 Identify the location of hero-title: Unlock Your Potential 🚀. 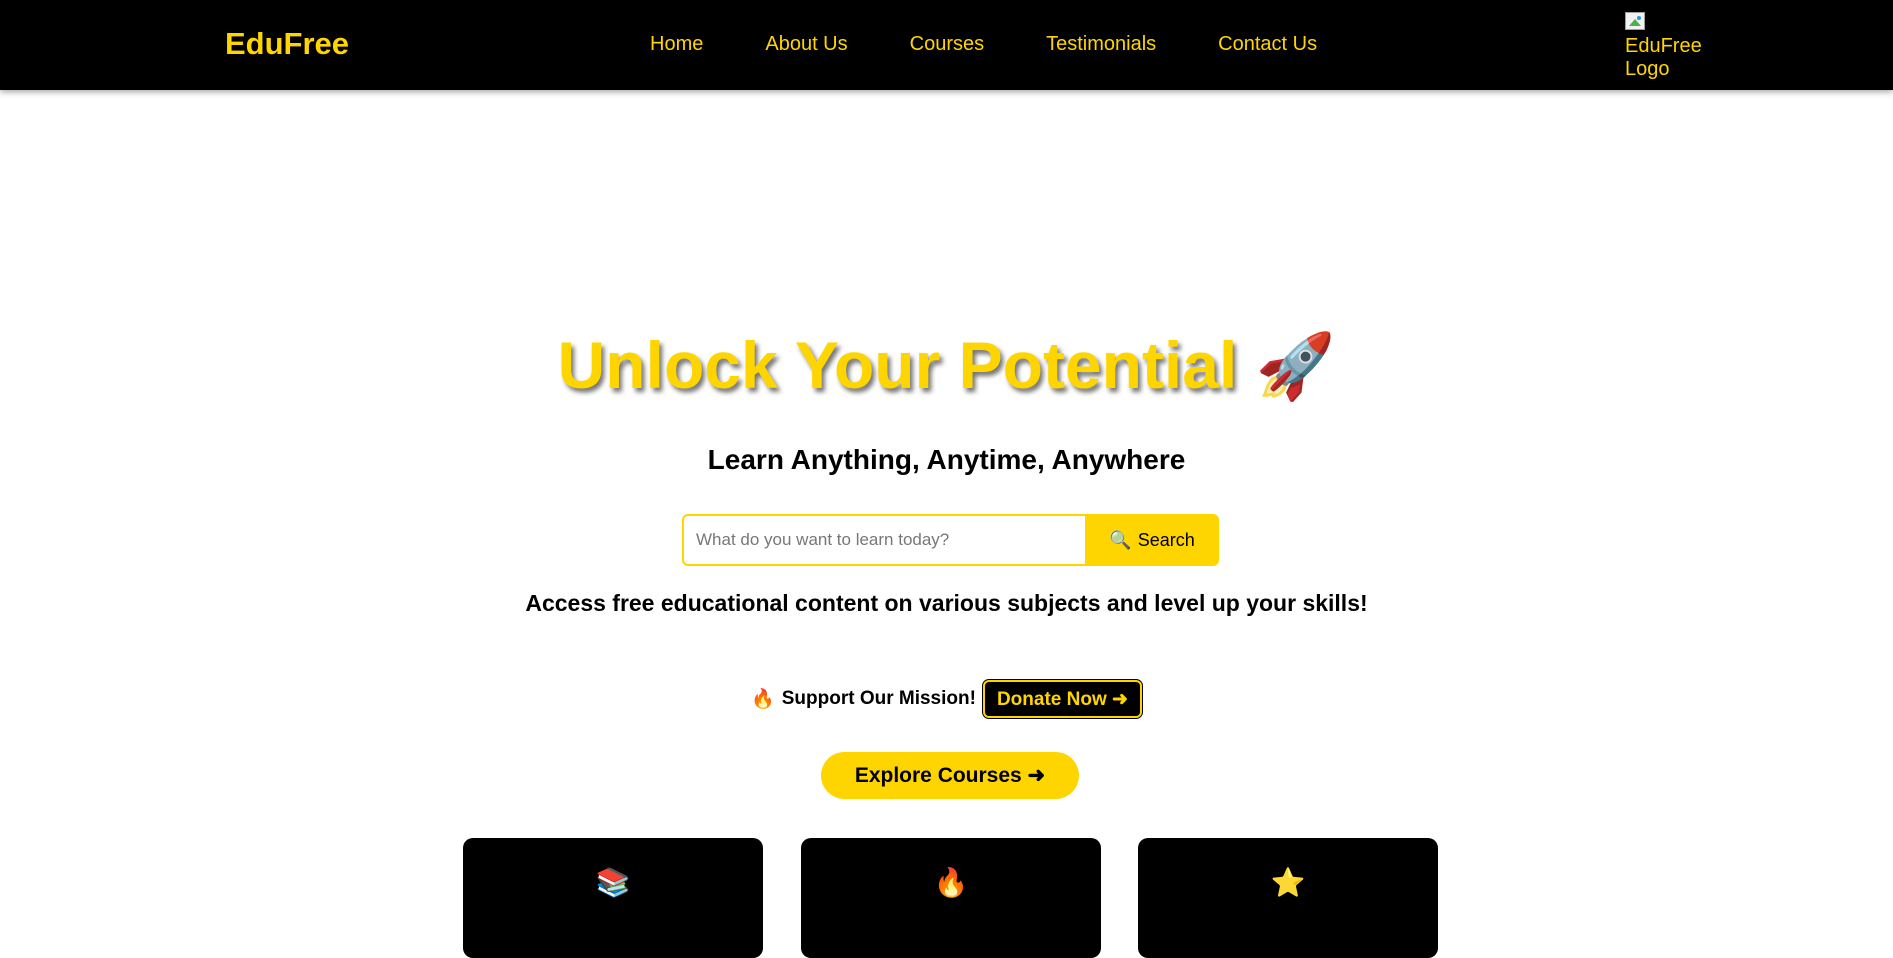
(946, 365).